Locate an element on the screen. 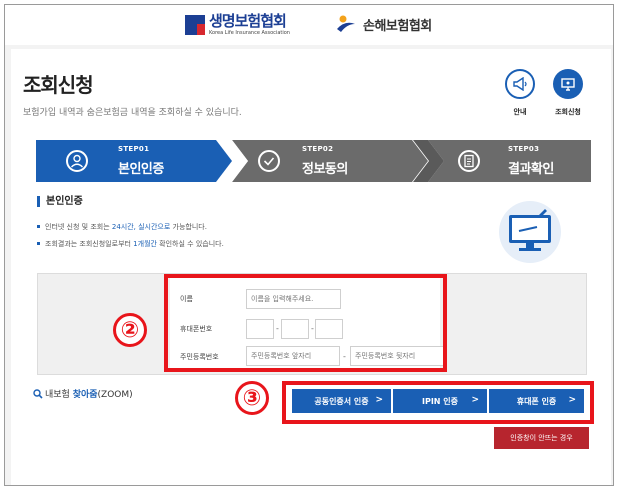 This screenshot has width=618, height=491. page-description: 보험가입 내역과 숨은보험금 내역을 조회하실 수 있습니다. is located at coordinates (132, 113).